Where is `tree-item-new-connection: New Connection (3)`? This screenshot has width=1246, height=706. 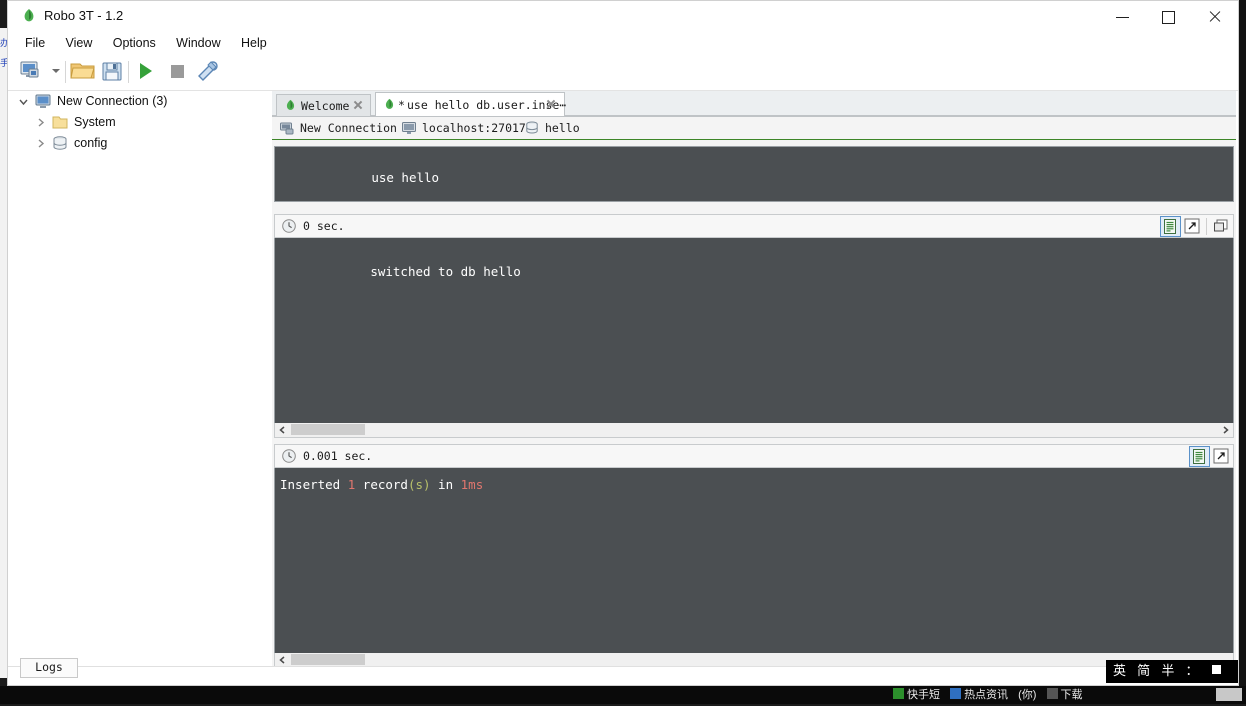 tree-item-new-connection: New Connection (3) is located at coordinates (137, 101).